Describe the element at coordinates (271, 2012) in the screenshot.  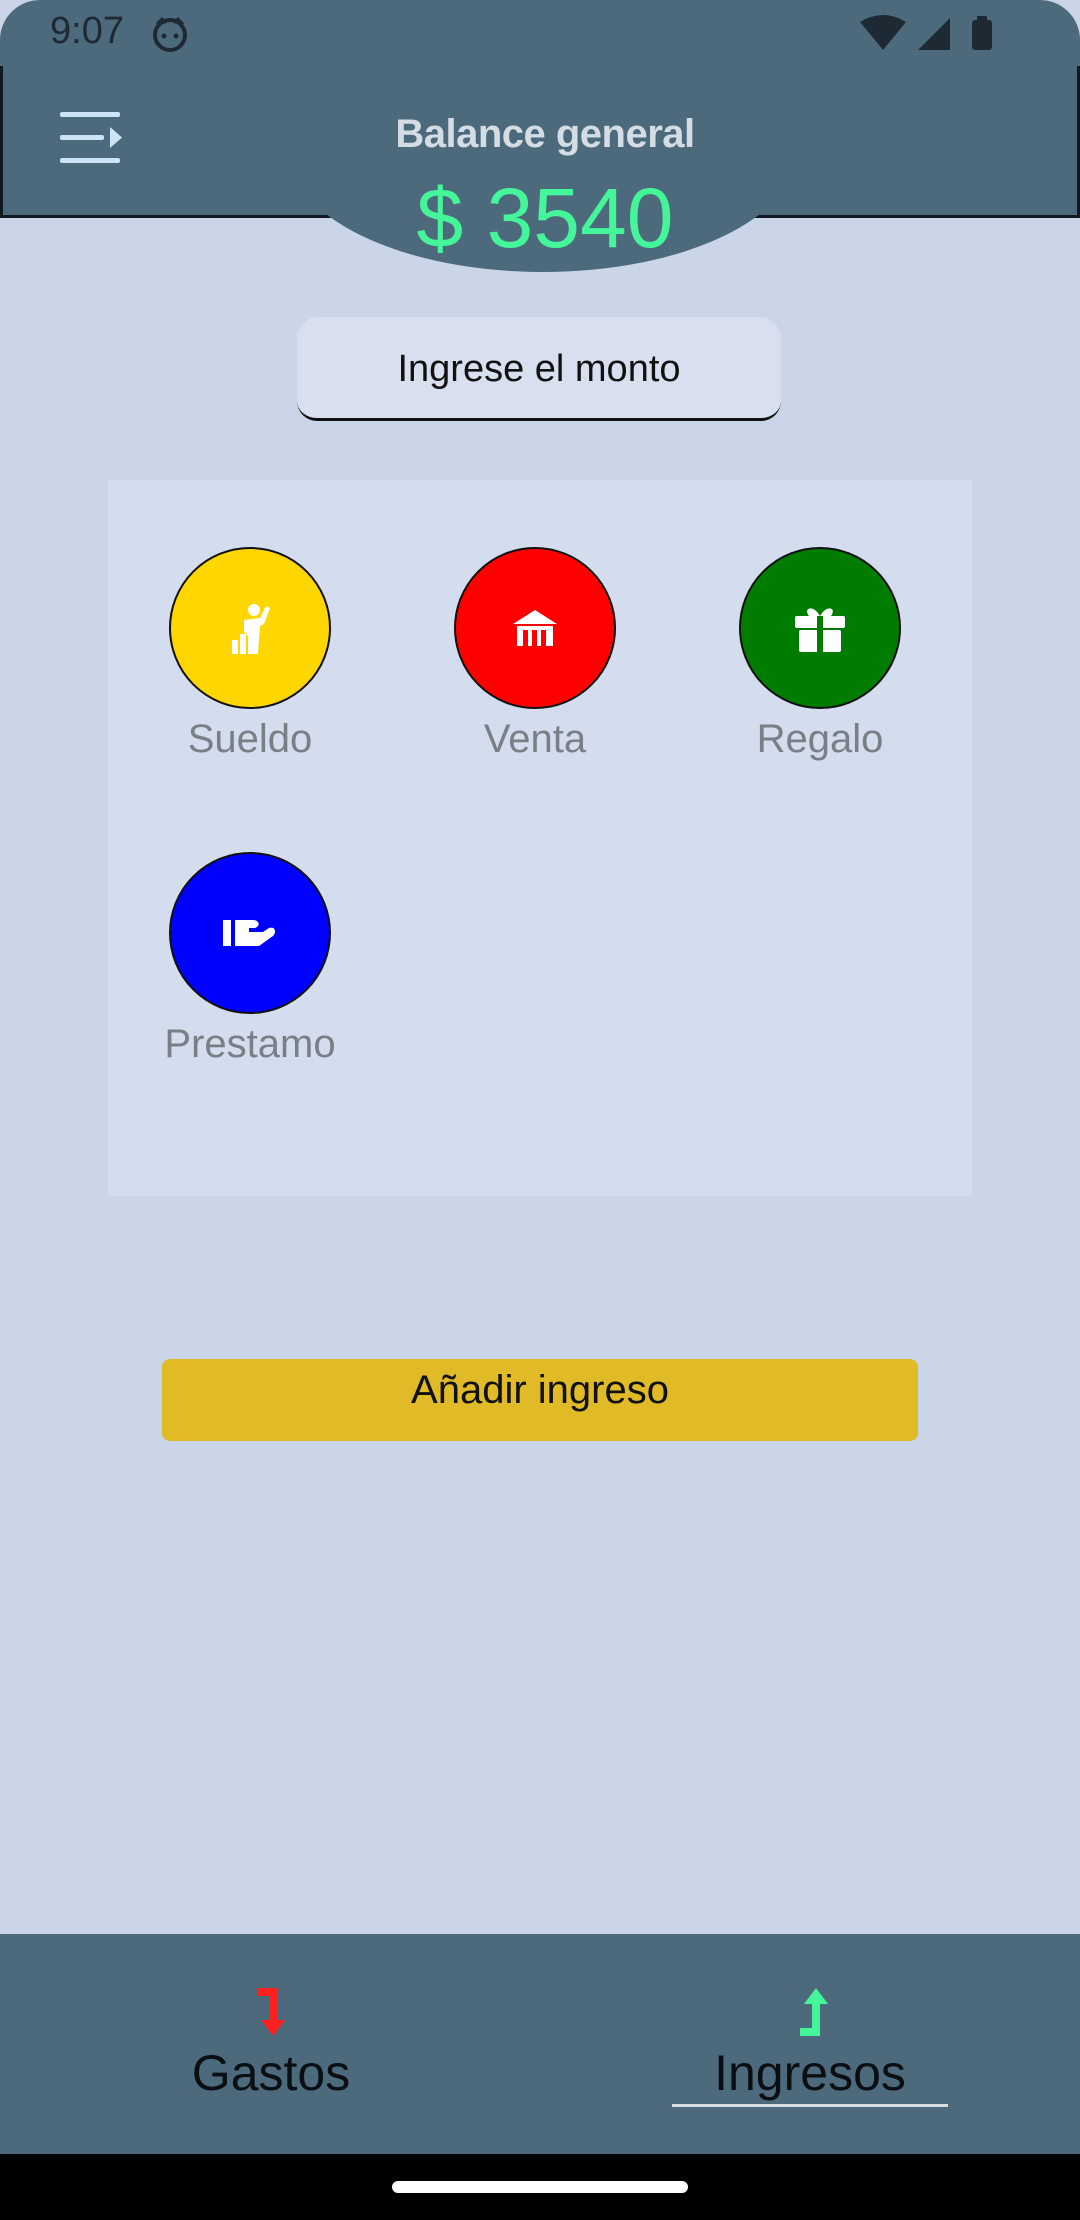
I see `arrow-down-icon` at that location.